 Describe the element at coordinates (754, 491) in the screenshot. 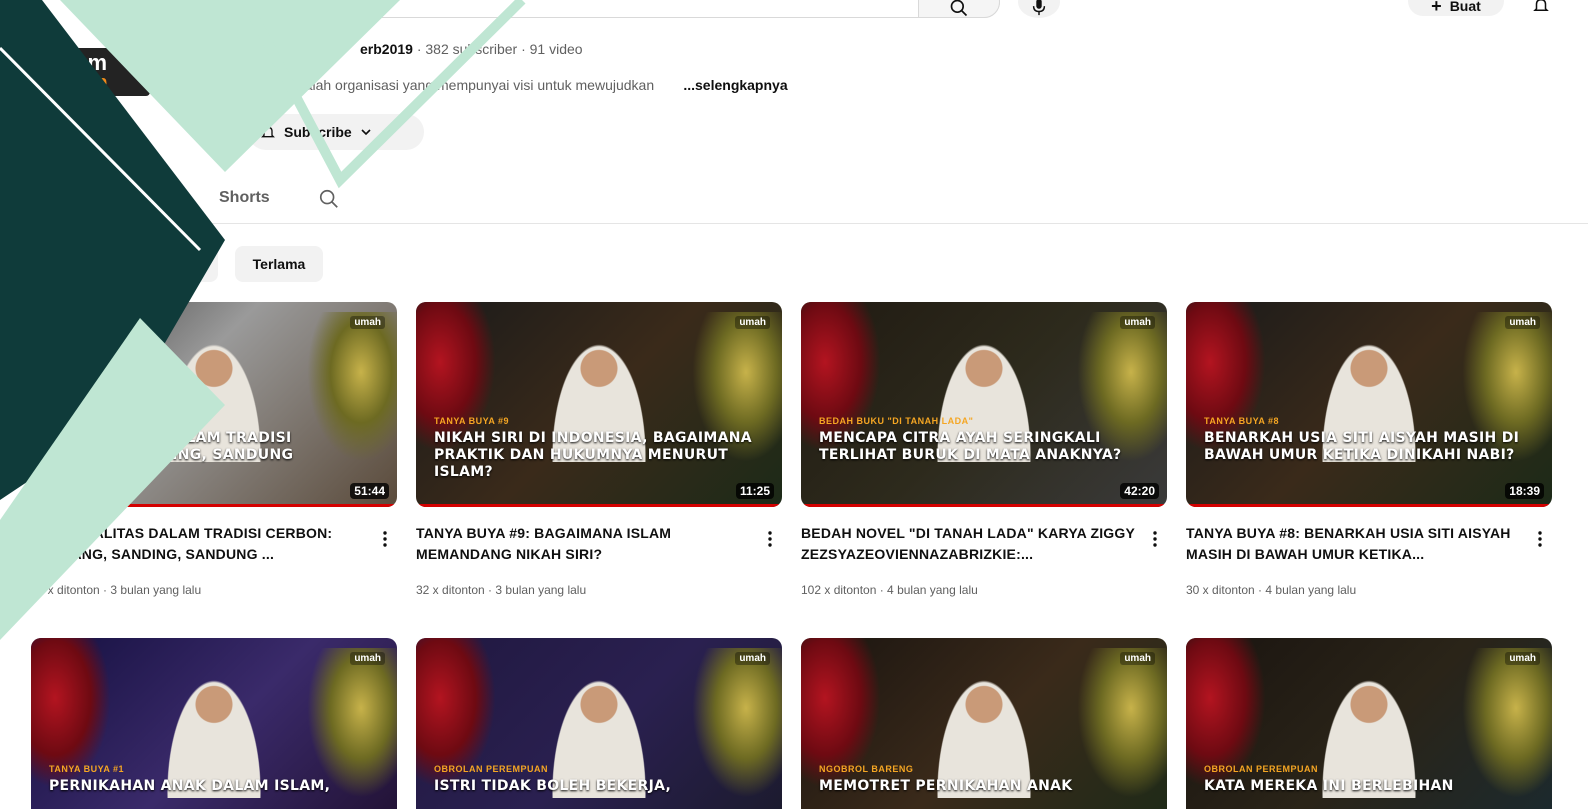

I see `video-duration: 11:25` at that location.